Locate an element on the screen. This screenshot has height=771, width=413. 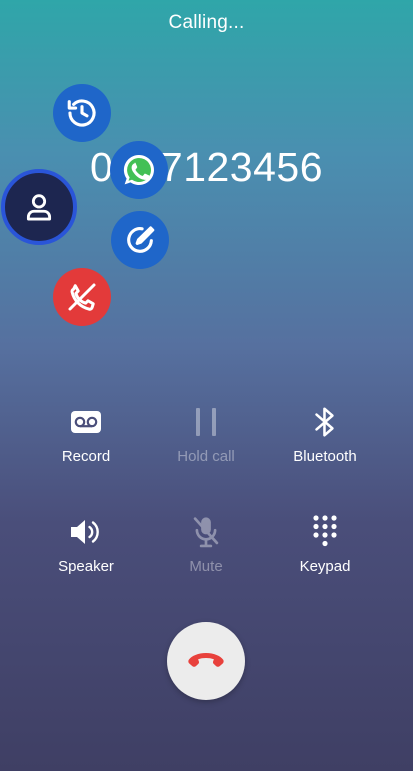
mute-label: Mute is located at coordinates (206, 566).